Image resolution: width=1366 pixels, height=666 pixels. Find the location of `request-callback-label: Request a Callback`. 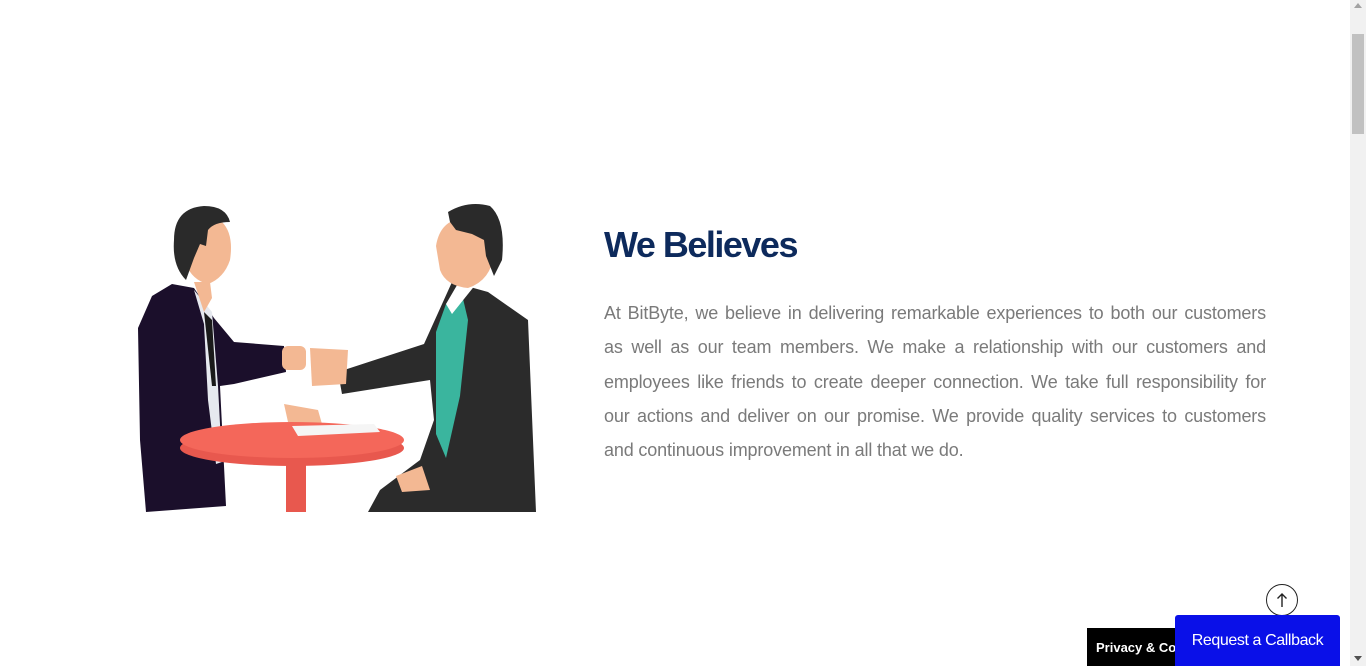

request-callback-label: Request a Callback is located at coordinates (1257, 640).